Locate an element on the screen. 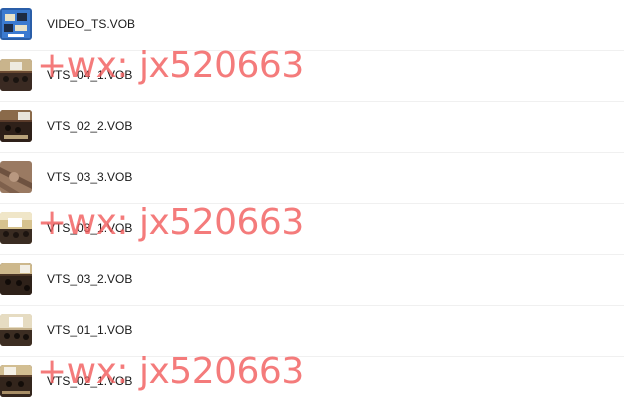  file-name: VTS_02_2.VOB is located at coordinates (90, 126).